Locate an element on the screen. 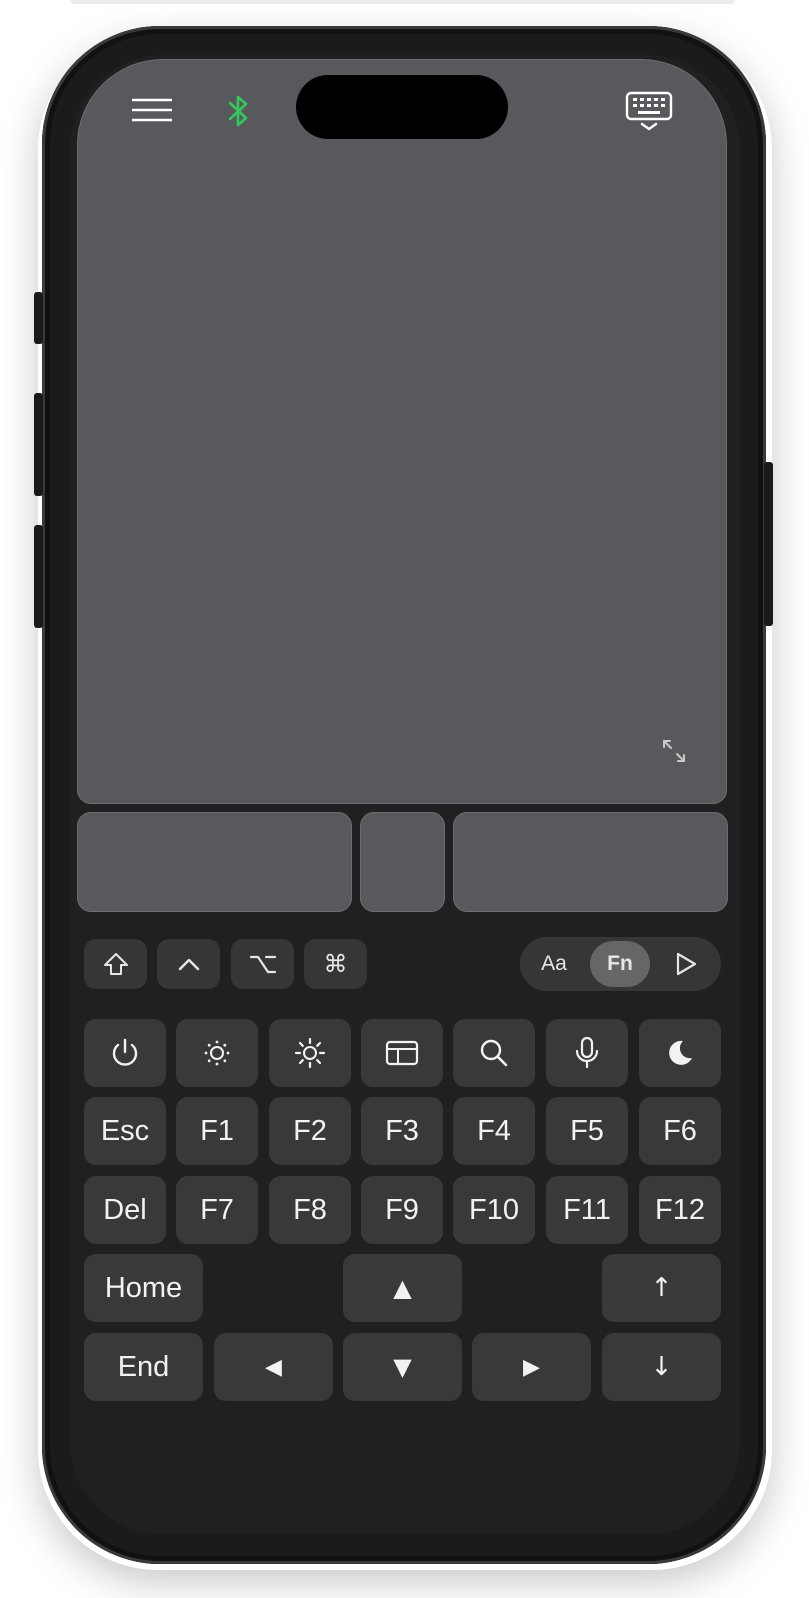  command-icon: ⌘ is located at coordinates (335, 964).